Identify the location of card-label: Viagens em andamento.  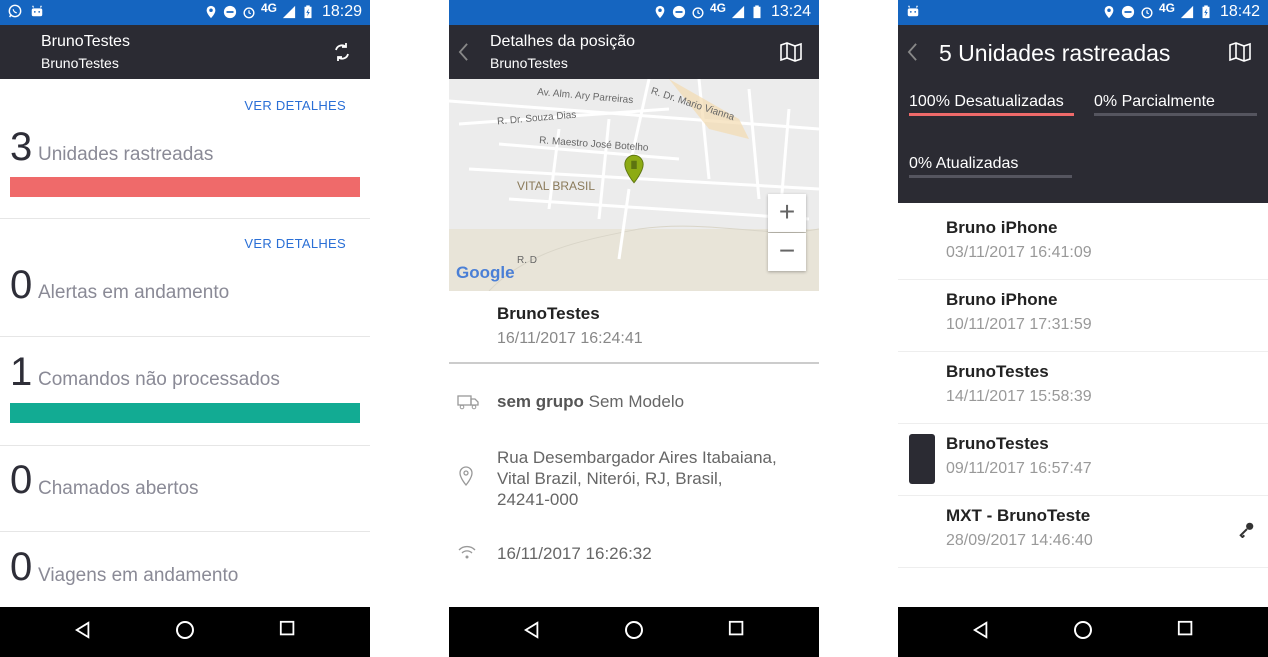
(138, 575).